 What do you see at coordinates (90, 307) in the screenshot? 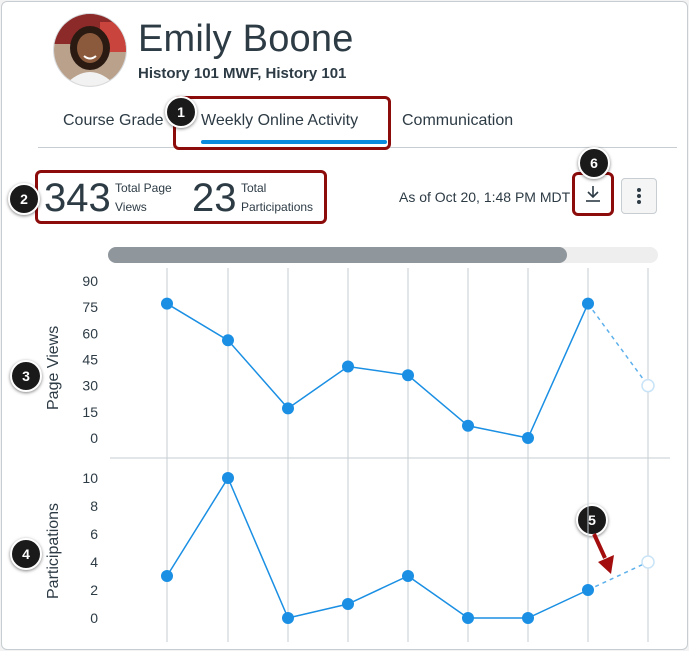
I see `y-tick-label: 75` at bounding box center [90, 307].